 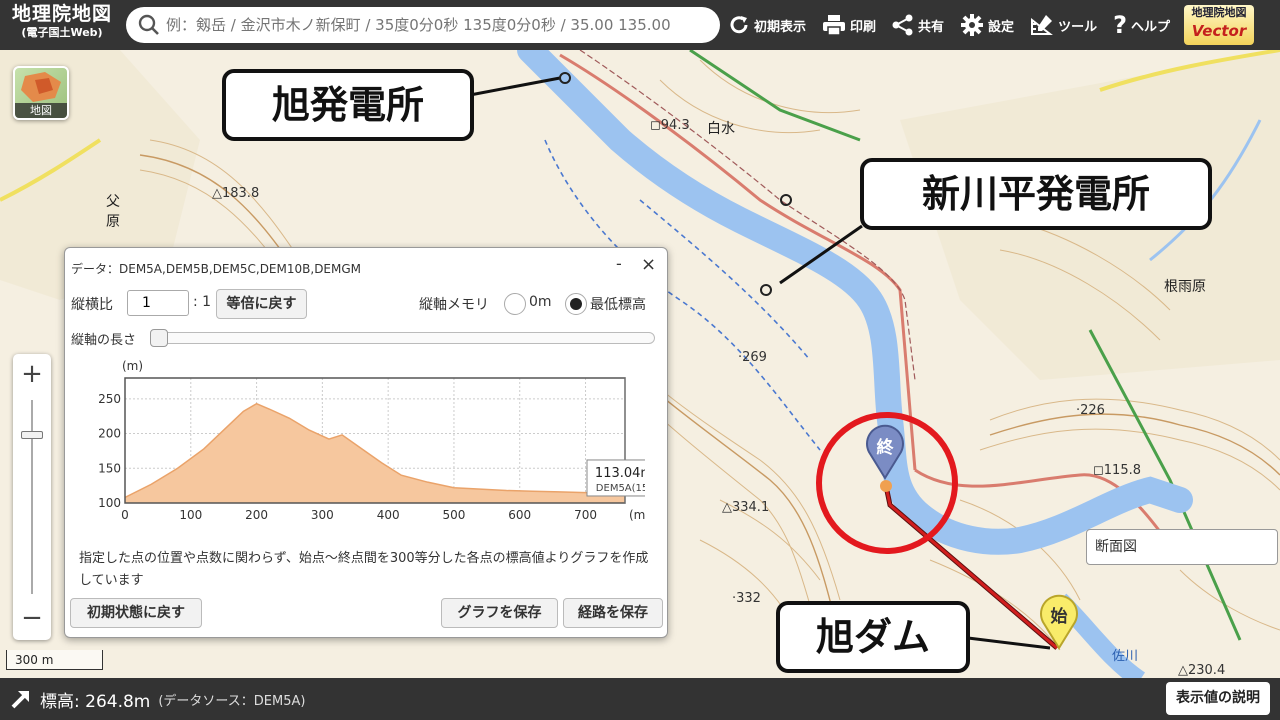 I want to click on vector-badge-label: Vector, so click(x=1219, y=31).